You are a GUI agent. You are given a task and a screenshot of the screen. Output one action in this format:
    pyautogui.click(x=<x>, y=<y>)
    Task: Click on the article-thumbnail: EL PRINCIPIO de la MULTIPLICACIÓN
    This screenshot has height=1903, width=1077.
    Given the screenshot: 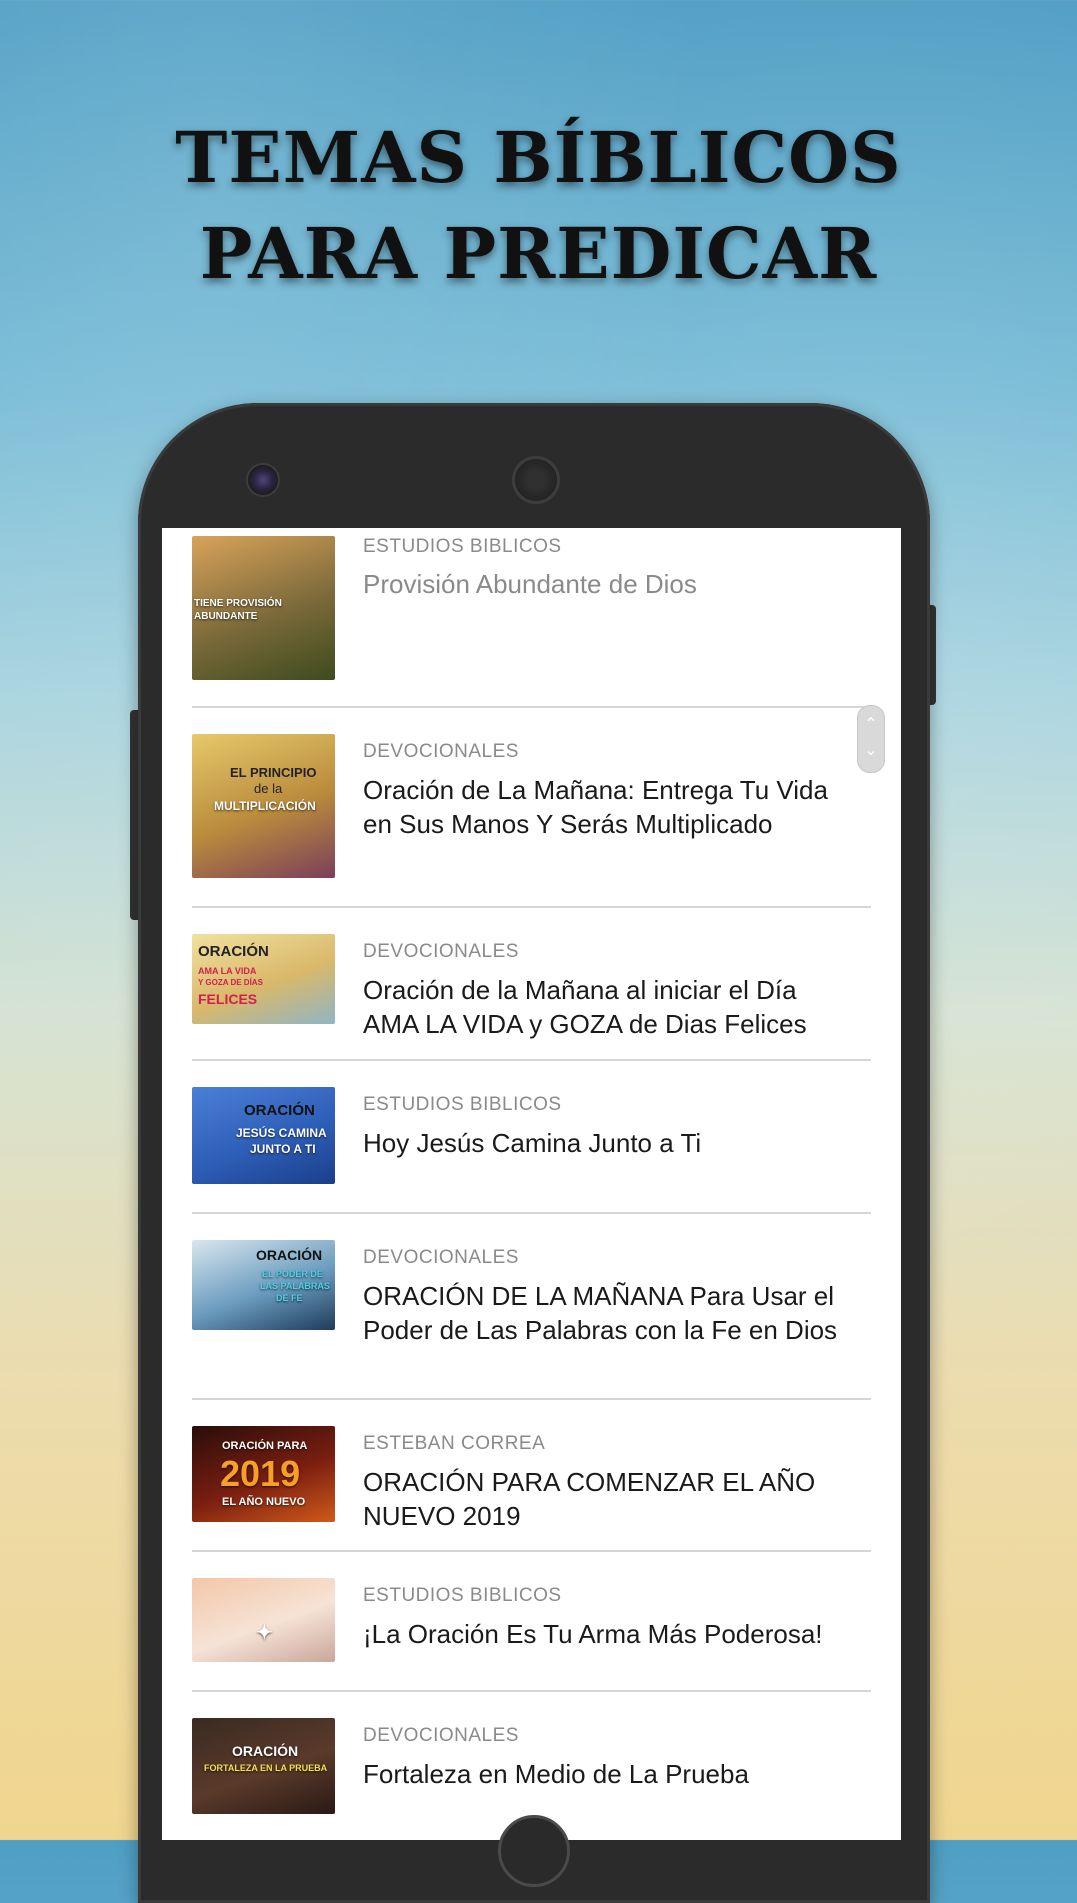 What is the action you would take?
    pyautogui.click(x=263, y=806)
    